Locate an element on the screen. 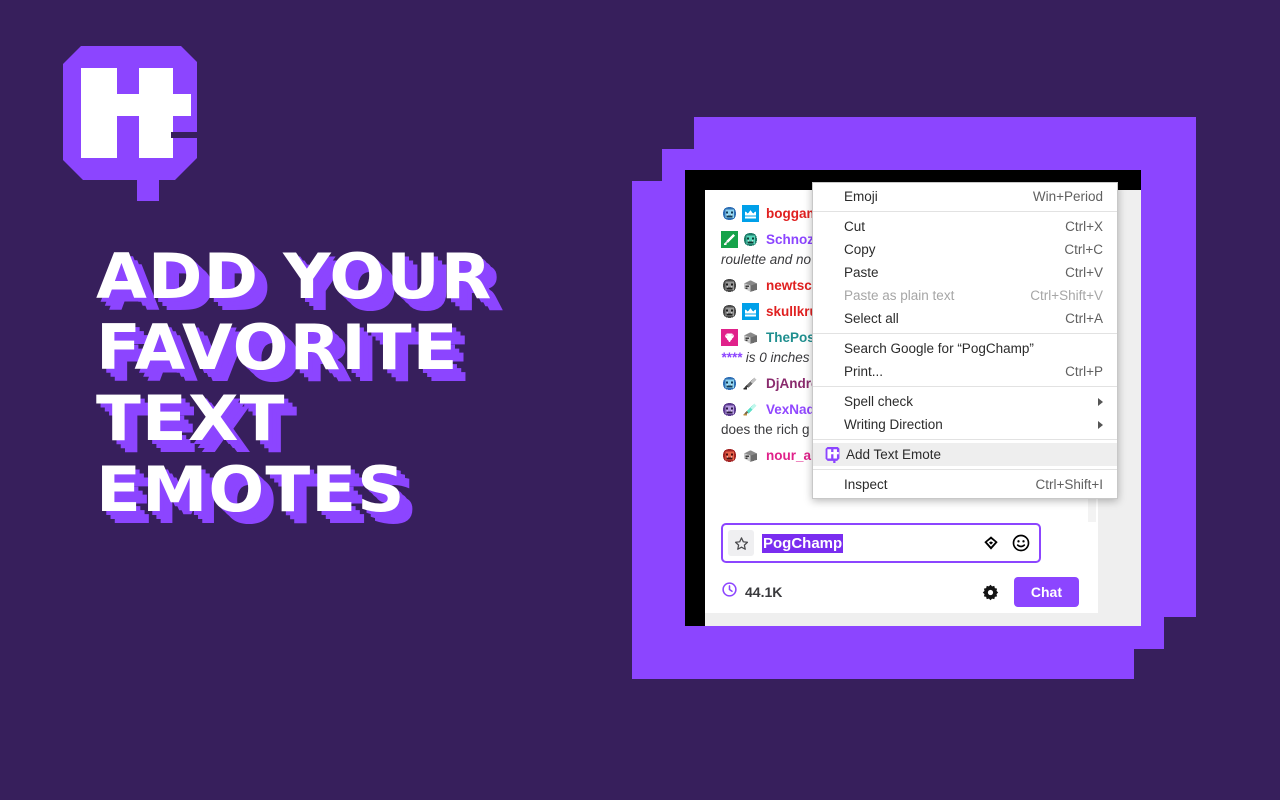 The image size is (1280, 800). chat-username: VexNad is located at coordinates (790, 409).